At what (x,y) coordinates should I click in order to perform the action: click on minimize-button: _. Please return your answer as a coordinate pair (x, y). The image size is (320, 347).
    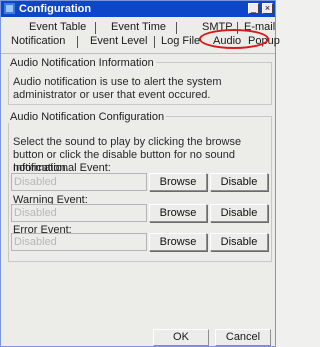
    Looking at the image, I should click on (253, 8).